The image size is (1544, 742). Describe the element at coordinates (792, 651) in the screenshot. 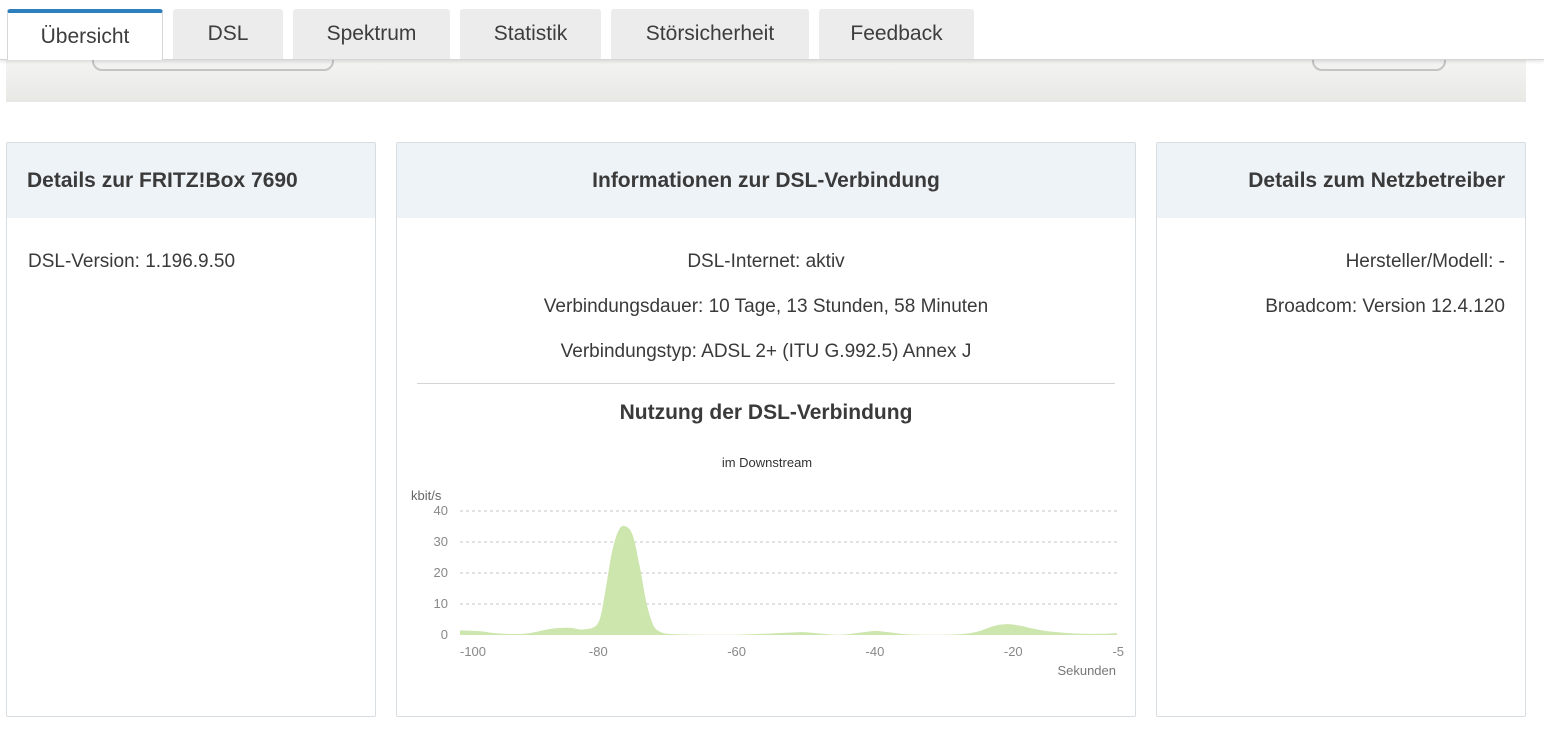

I see `x-tick-labels: -100 -80 -60 -40 -20 -5` at that location.